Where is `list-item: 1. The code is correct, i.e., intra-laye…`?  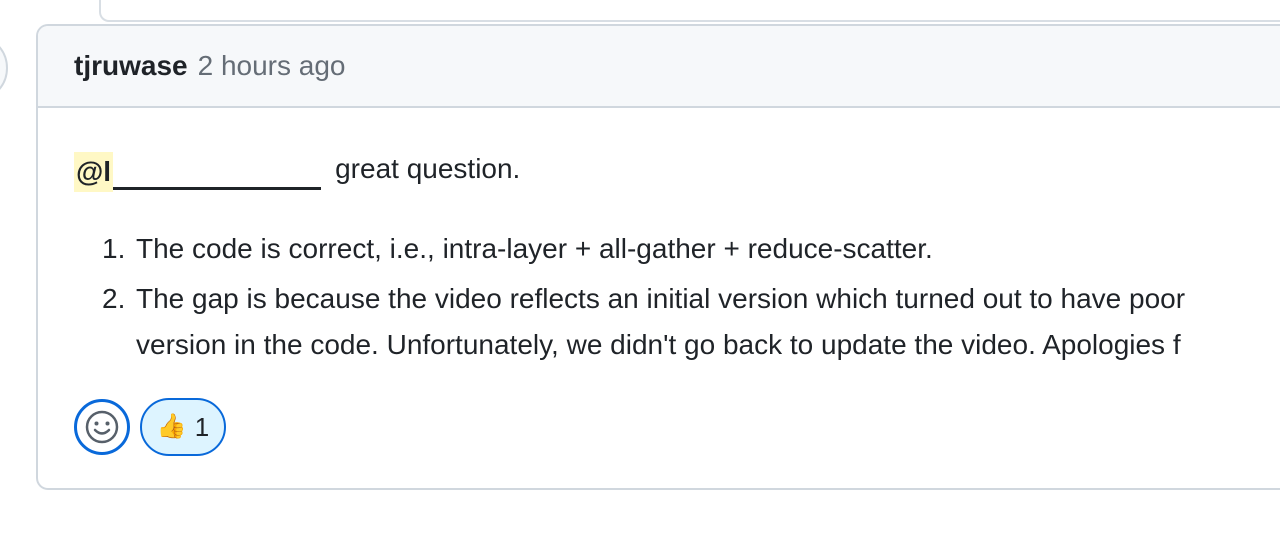
list-item: 1. The code is correct, i.e., intra-laye… is located at coordinates (629, 251).